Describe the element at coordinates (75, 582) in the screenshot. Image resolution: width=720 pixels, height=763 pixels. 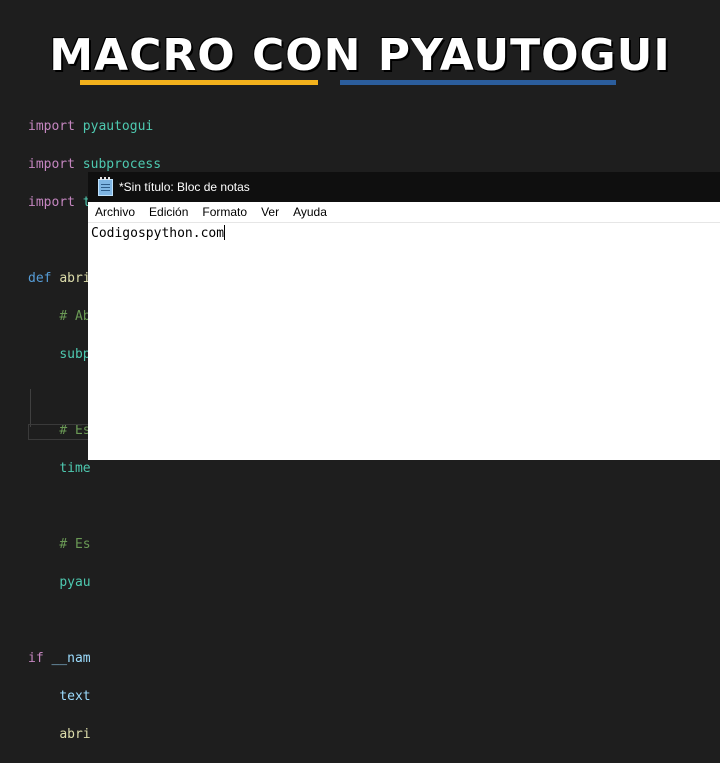
I see `code-token: pyau` at that location.